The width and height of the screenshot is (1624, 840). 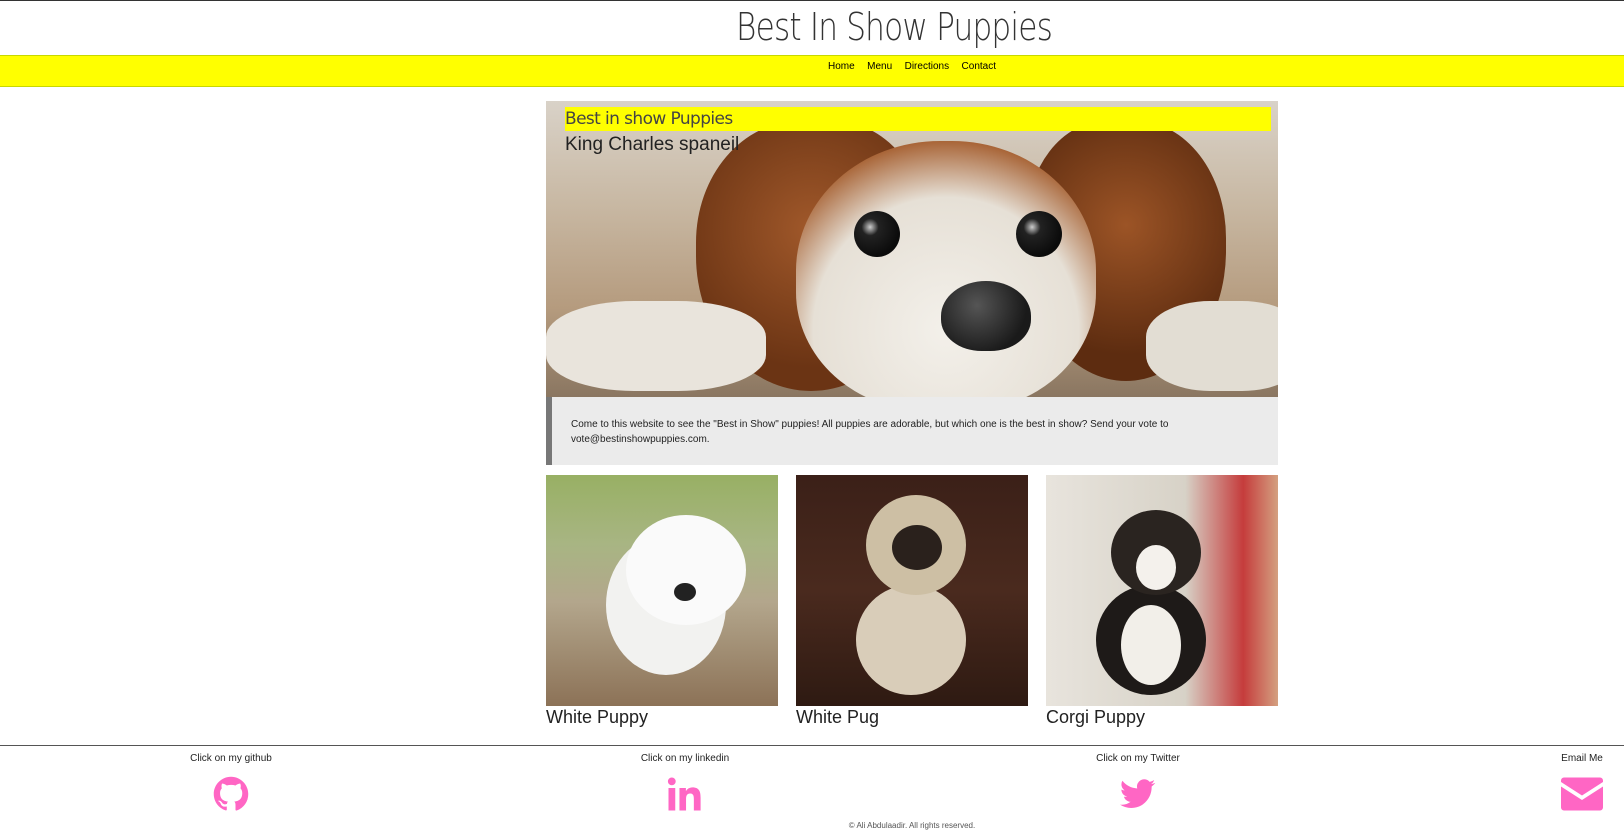 What do you see at coordinates (879, 66) in the screenshot?
I see `nav-menu-link: Menu` at bounding box center [879, 66].